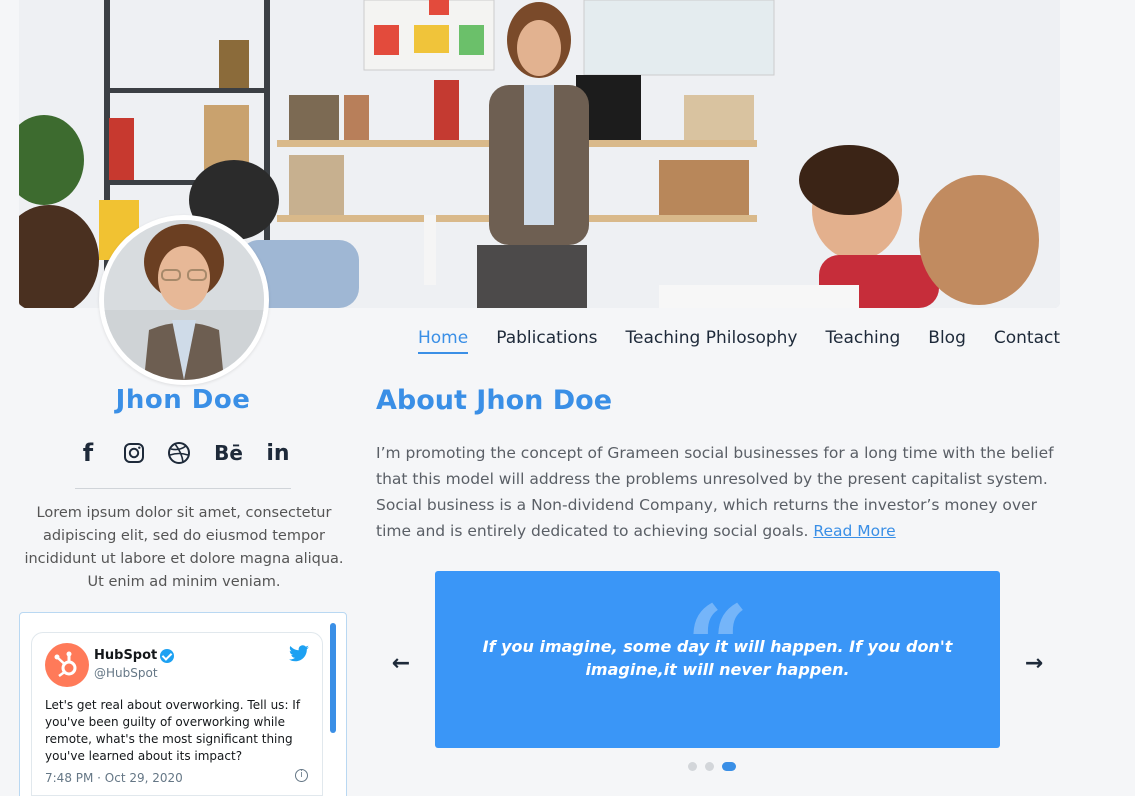 This screenshot has height=796, width=1135. What do you see at coordinates (126, 655) in the screenshot?
I see `tweet-account-name-text: HubSpot` at bounding box center [126, 655].